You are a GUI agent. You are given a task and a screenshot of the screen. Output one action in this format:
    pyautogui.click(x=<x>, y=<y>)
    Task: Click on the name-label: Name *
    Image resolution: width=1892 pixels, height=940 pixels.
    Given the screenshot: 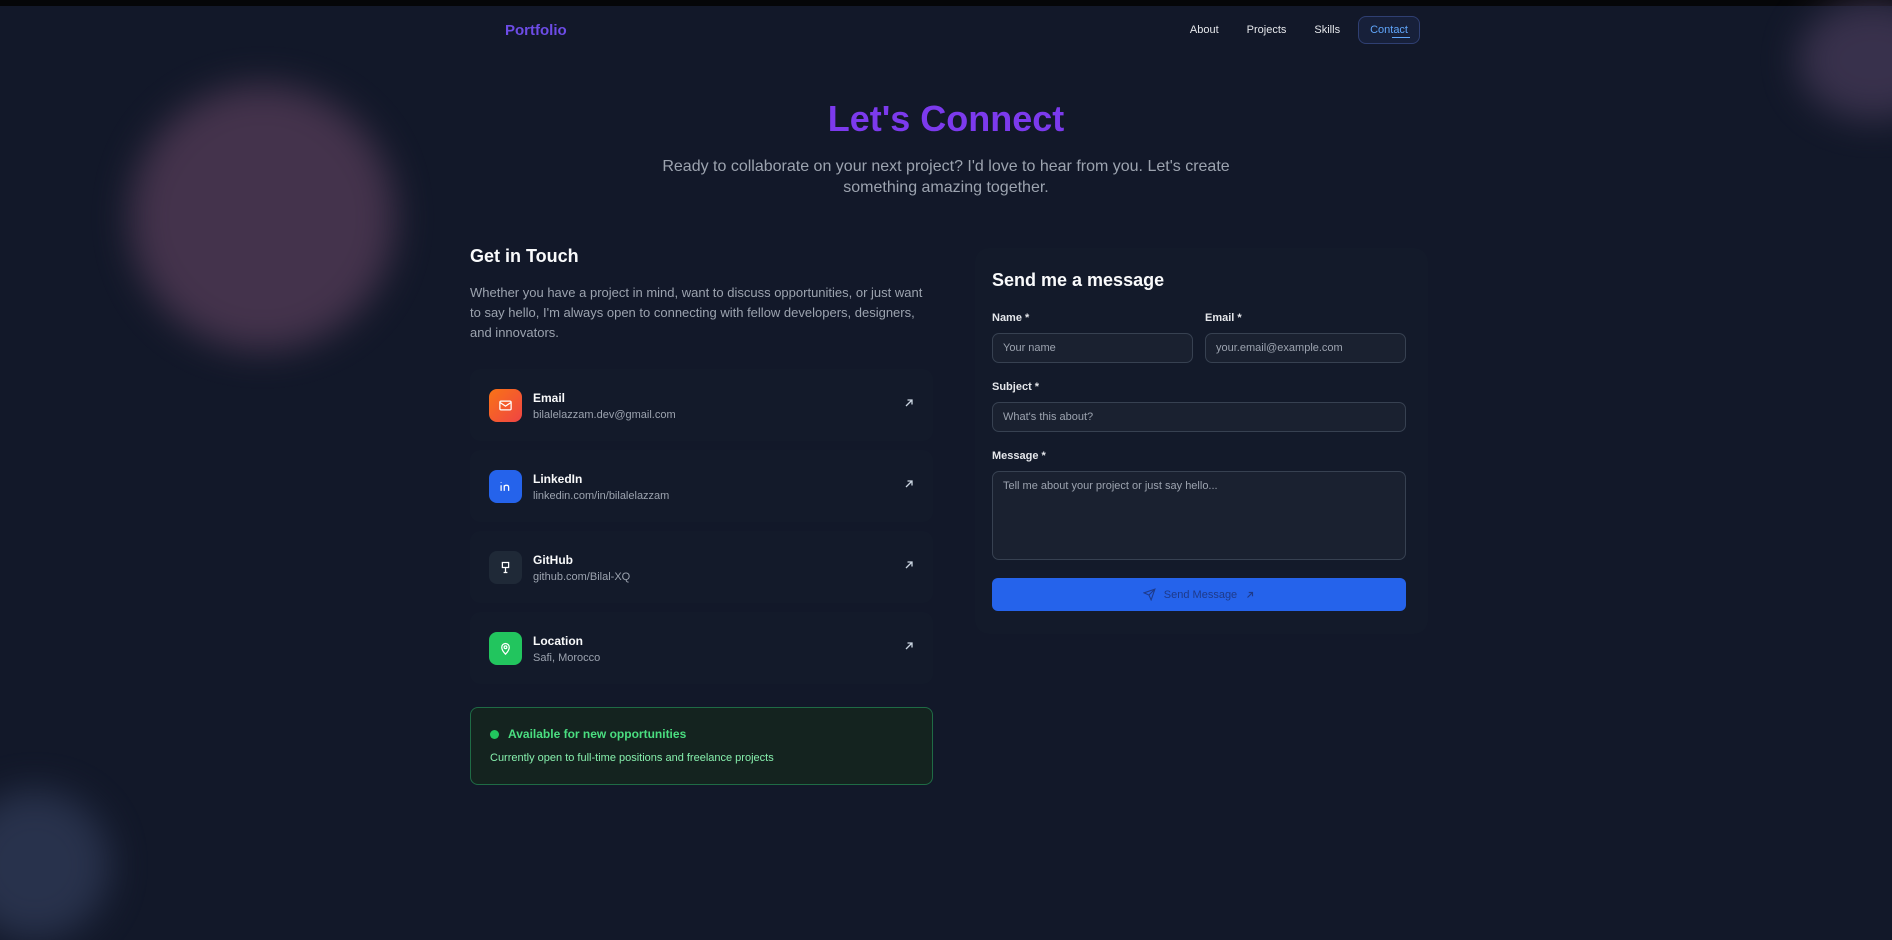 What is the action you would take?
    pyautogui.click(x=1011, y=318)
    